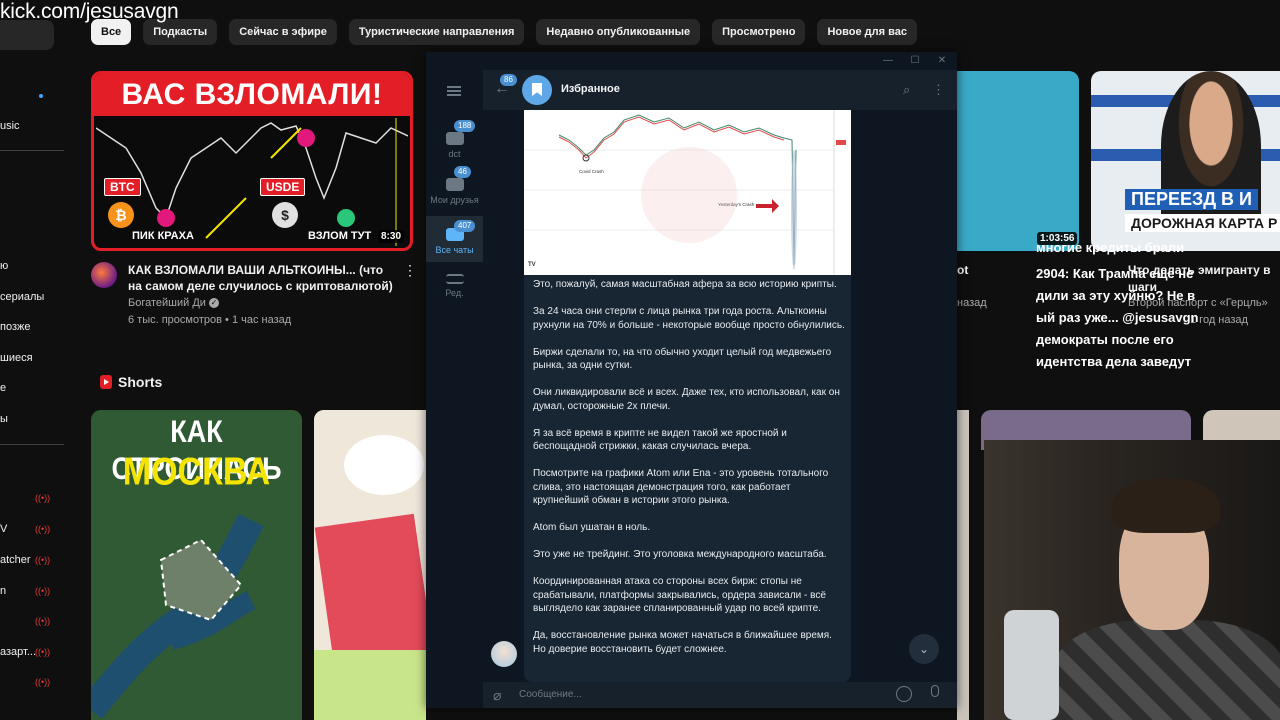  Describe the element at coordinates (915, 61) in the screenshot. I see `maximize-icon: ☐` at that location.